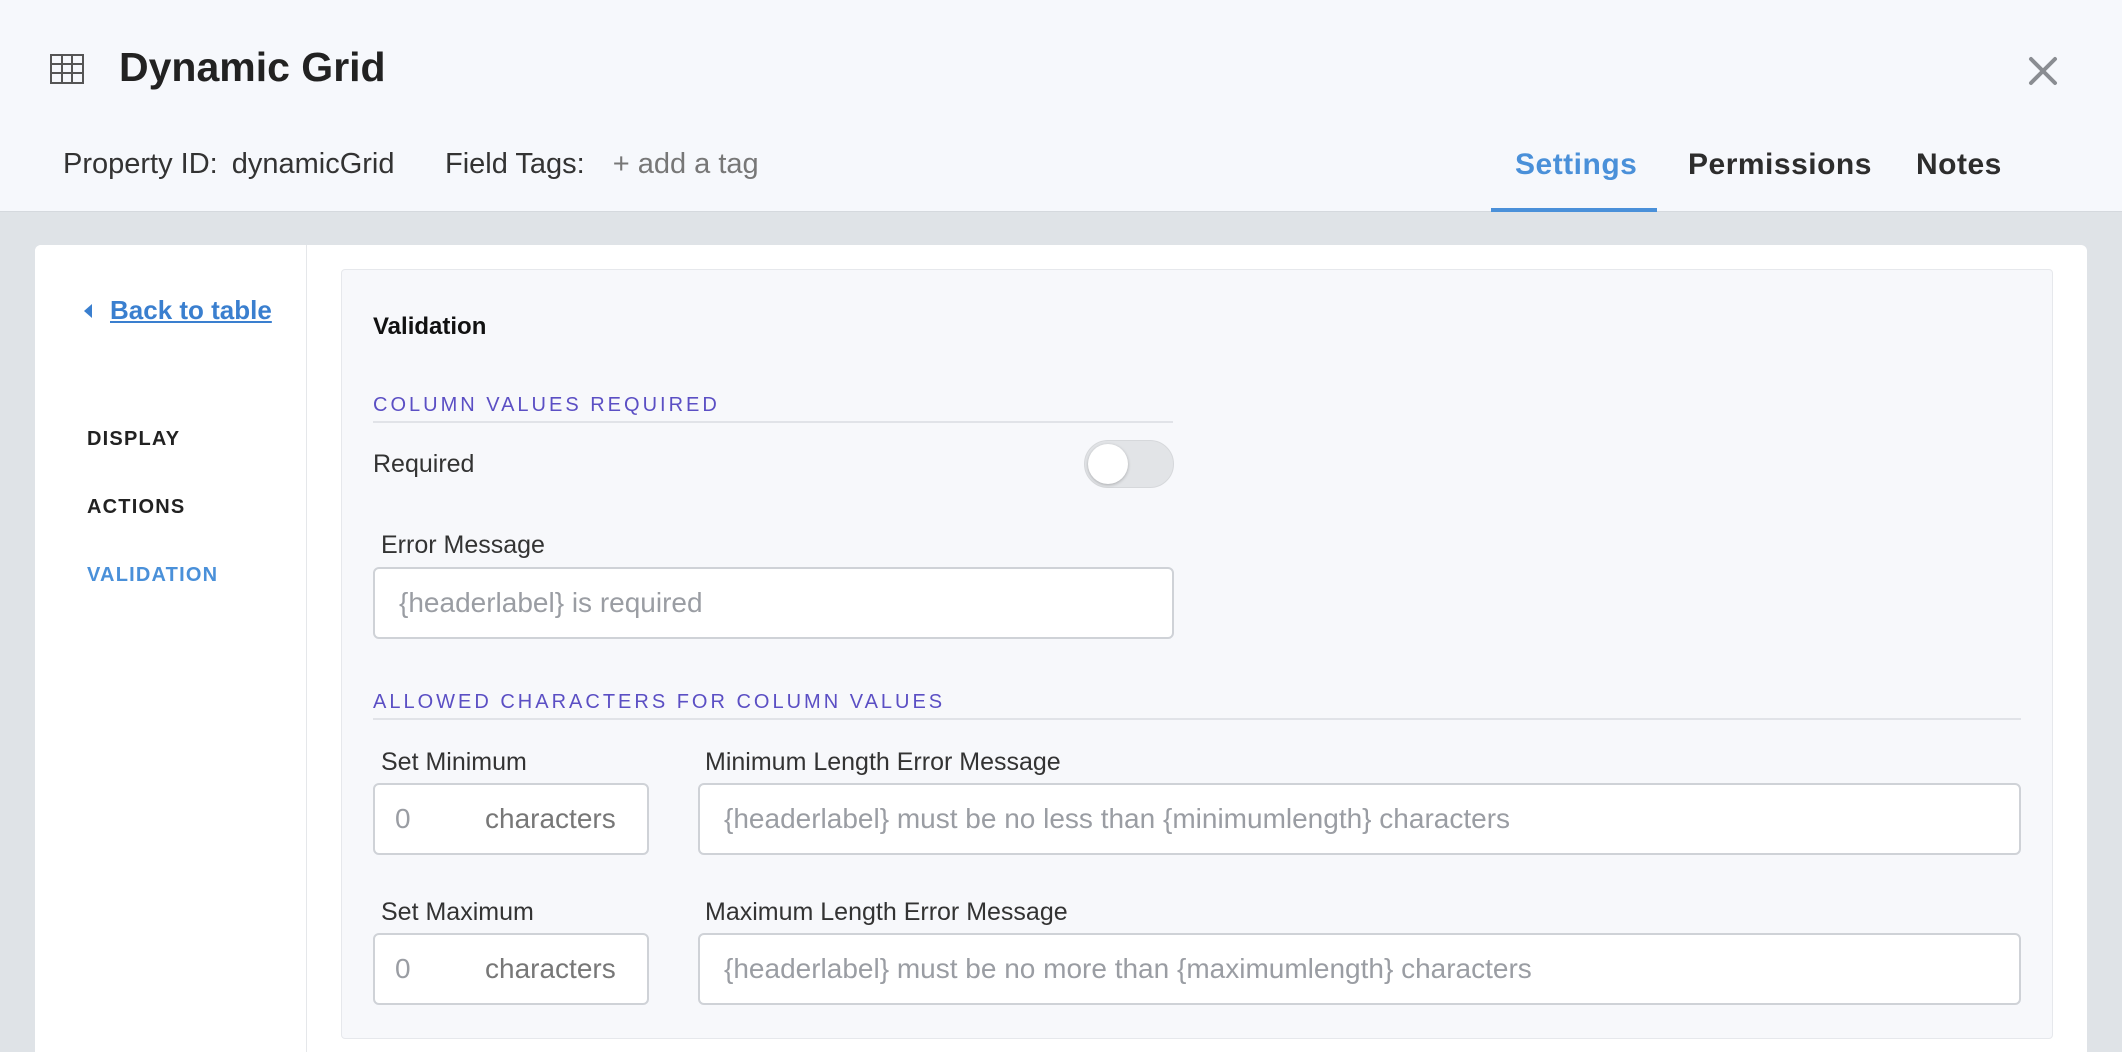 This screenshot has width=2122, height=1052. What do you see at coordinates (602, 164) in the screenshot?
I see `field-tags: Field Tags: + add a tag` at bounding box center [602, 164].